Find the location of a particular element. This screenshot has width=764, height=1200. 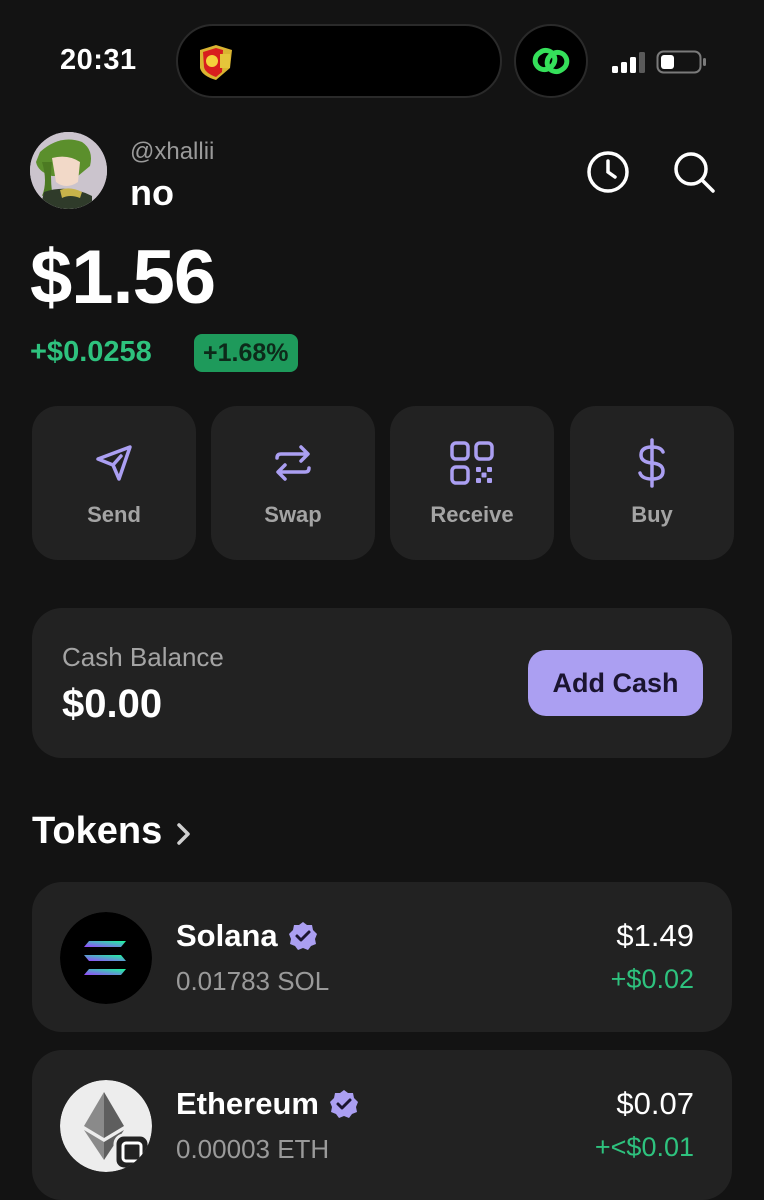

history-button is located at coordinates (608, 172).